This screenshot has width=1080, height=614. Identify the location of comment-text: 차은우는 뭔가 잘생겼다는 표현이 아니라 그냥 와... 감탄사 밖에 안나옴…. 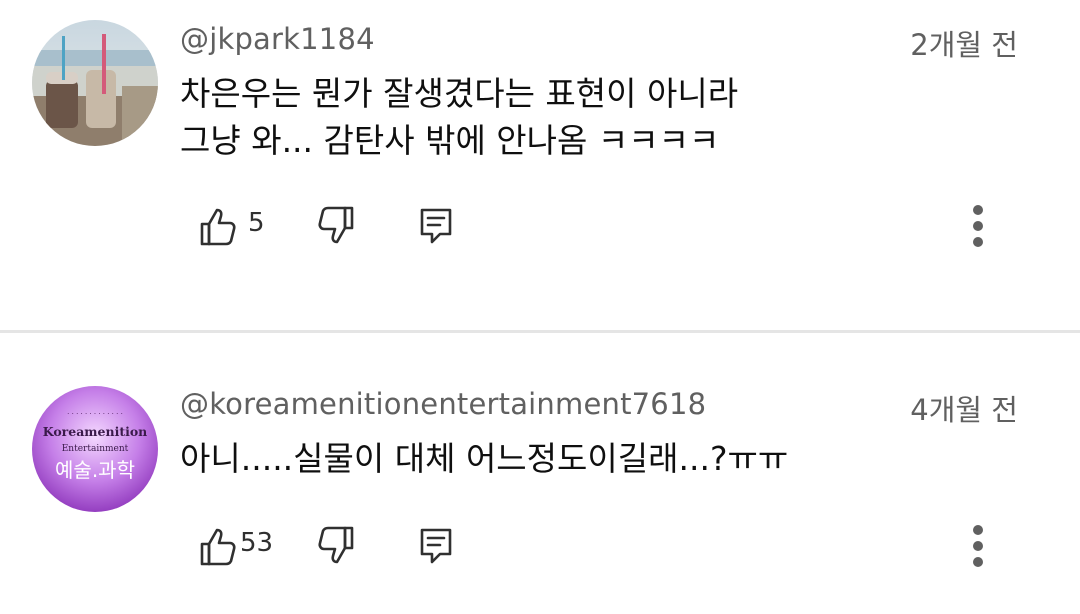
(459, 117).